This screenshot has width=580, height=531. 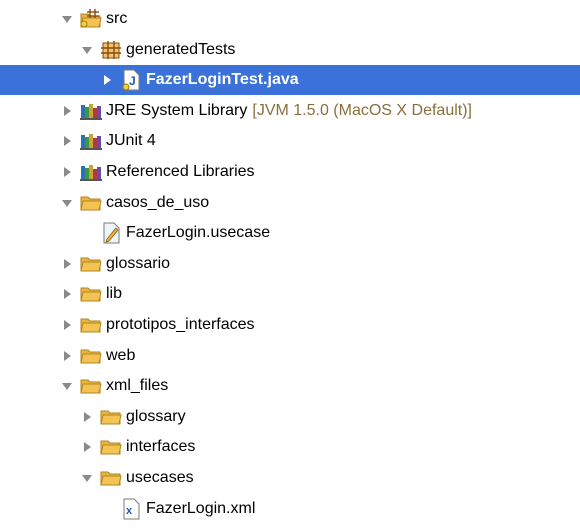 What do you see at coordinates (290, 172) in the screenshot?
I see `tree-item: Referenced Libraries` at bounding box center [290, 172].